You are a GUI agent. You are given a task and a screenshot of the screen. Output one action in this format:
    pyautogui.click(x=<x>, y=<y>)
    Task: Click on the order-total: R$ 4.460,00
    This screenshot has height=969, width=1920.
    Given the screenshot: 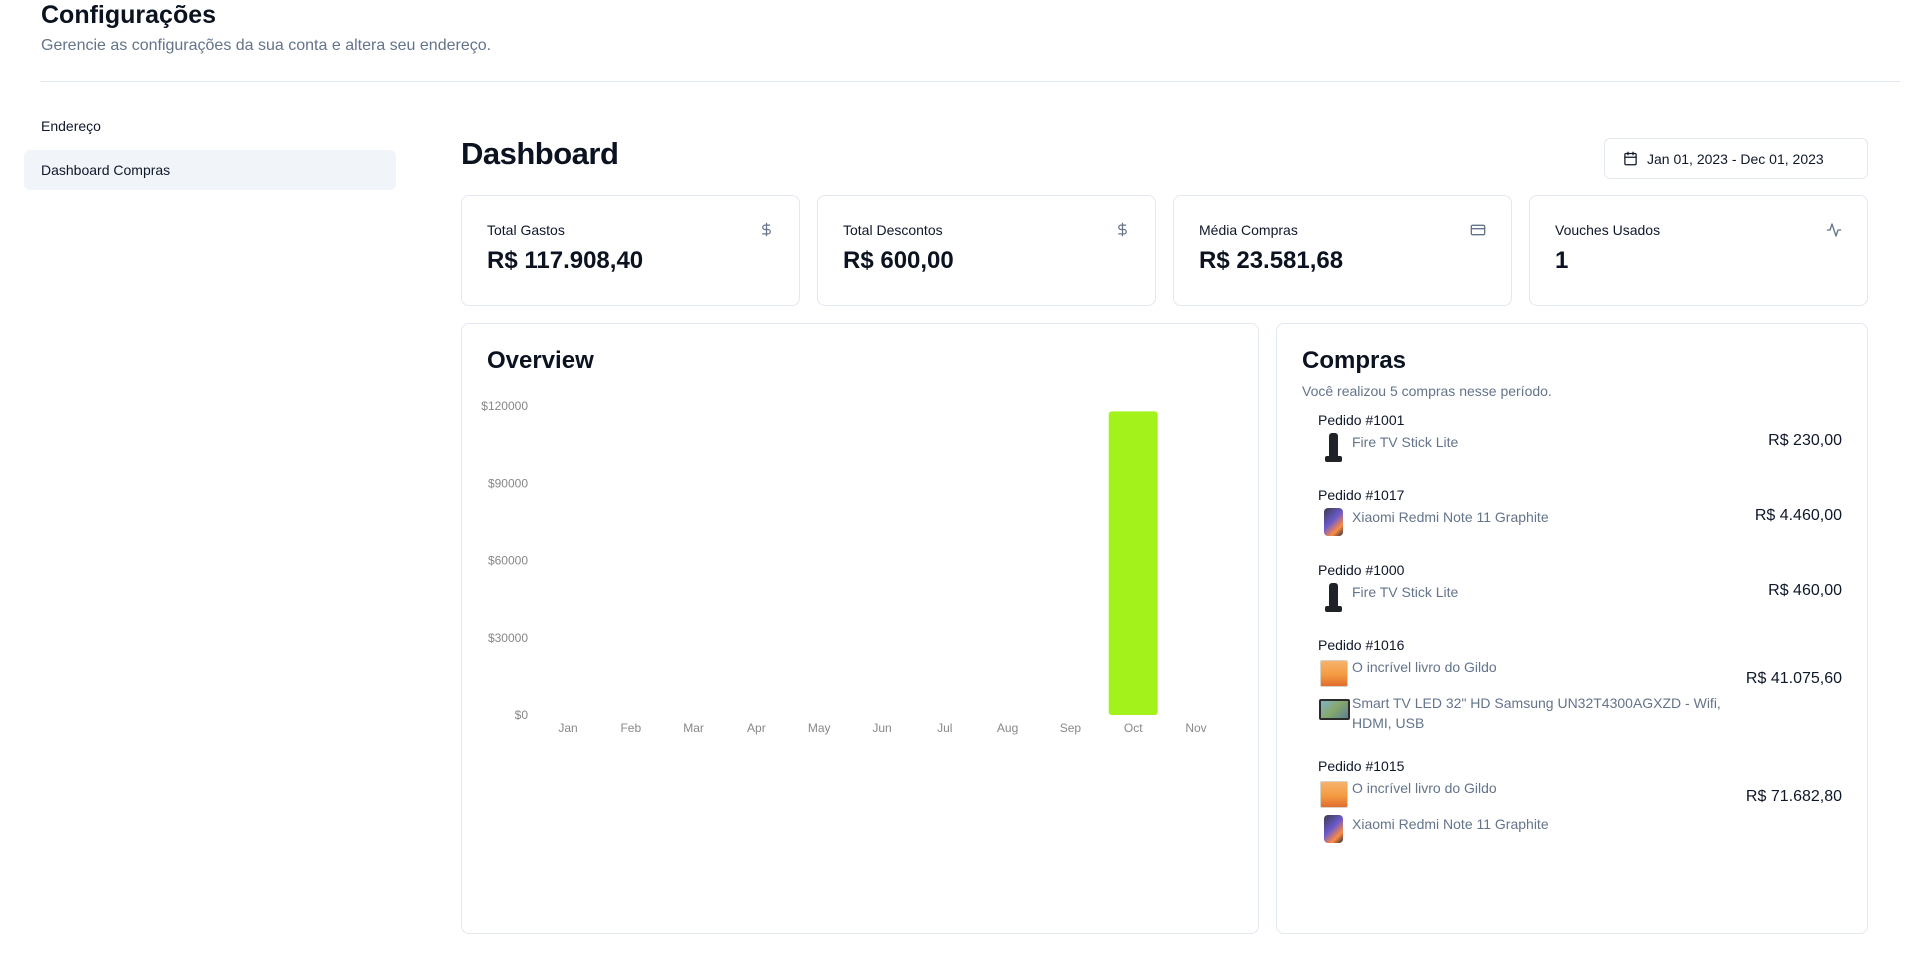 What is the action you would take?
    pyautogui.click(x=1798, y=515)
    